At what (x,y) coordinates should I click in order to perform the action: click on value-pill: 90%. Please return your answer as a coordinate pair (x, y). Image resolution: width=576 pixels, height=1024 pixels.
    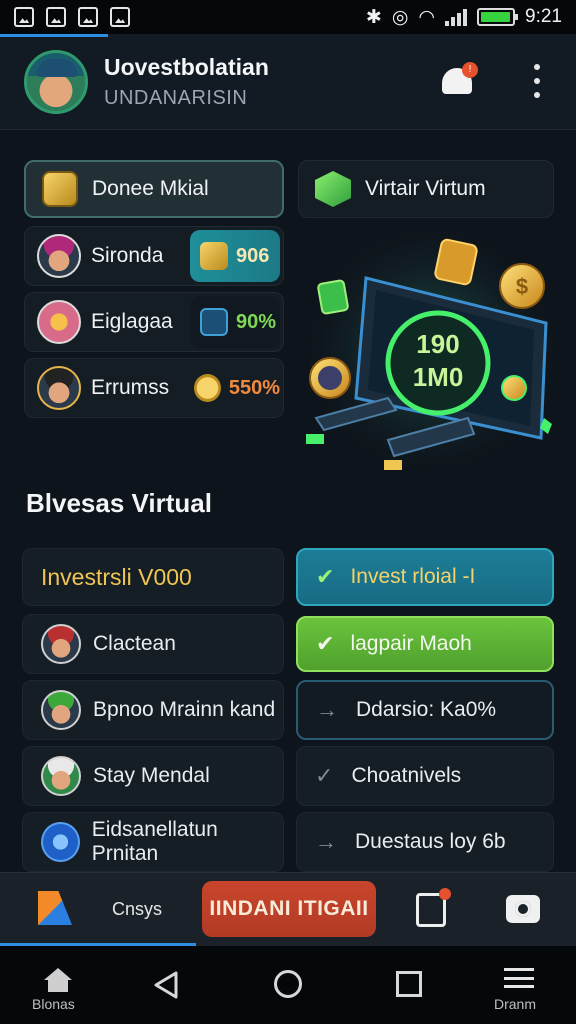
    Looking at the image, I should click on (235, 322).